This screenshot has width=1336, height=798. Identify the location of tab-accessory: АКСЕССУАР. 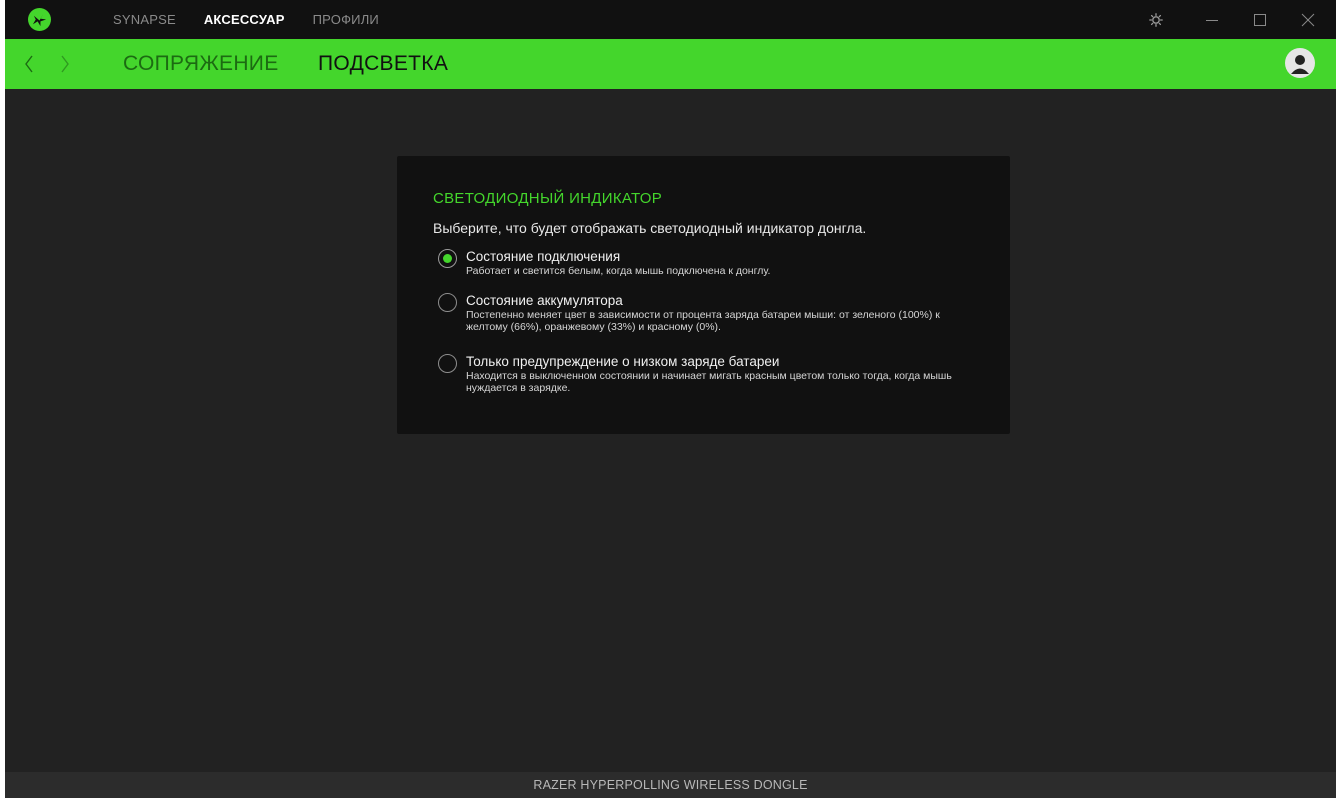
(244, 19).